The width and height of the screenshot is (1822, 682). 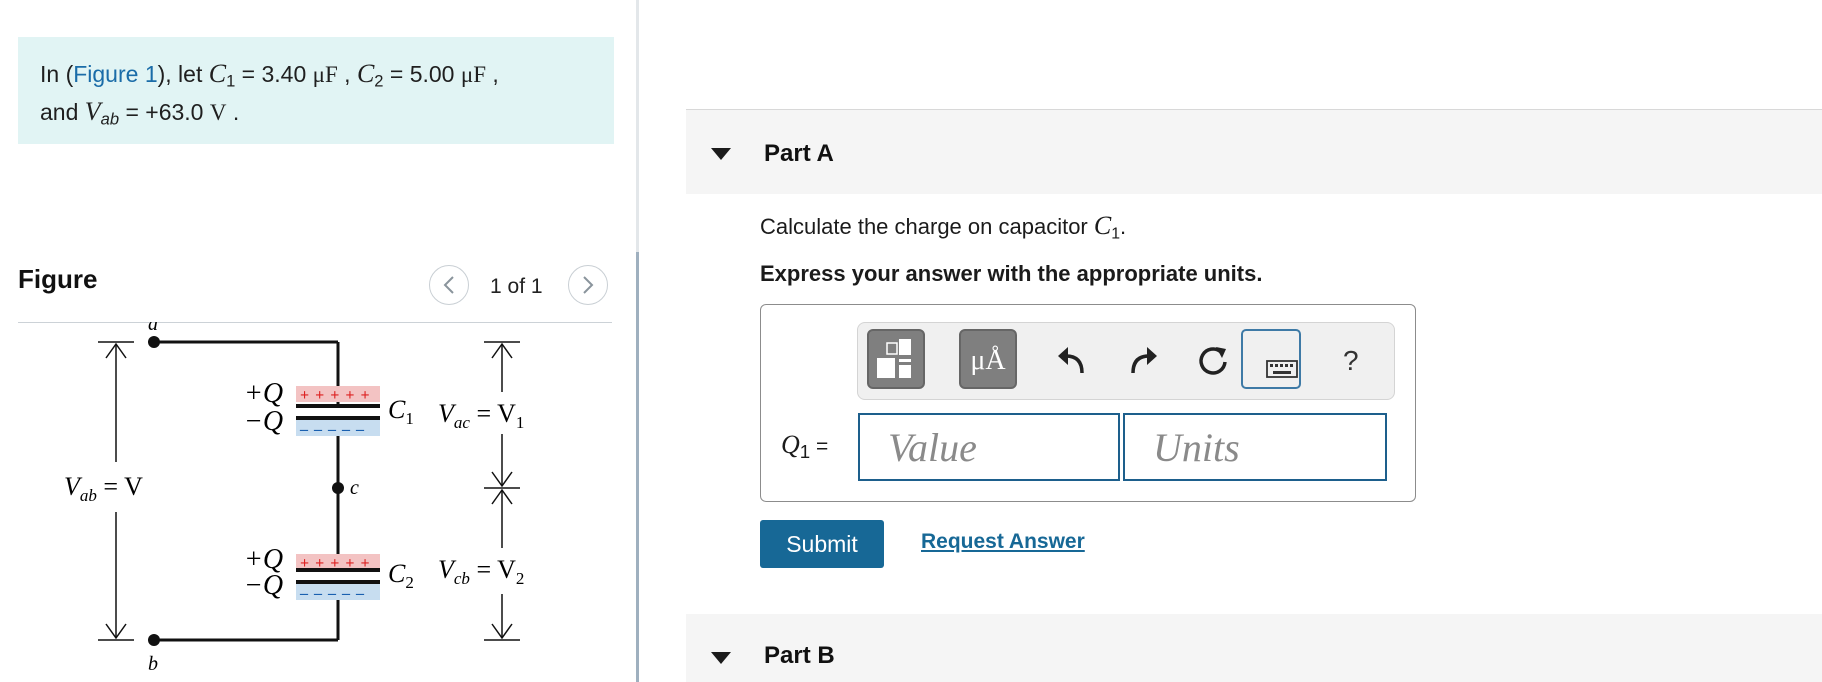 I want to click on vab-figure-label: Vab = V, so click(x=103, y=488).